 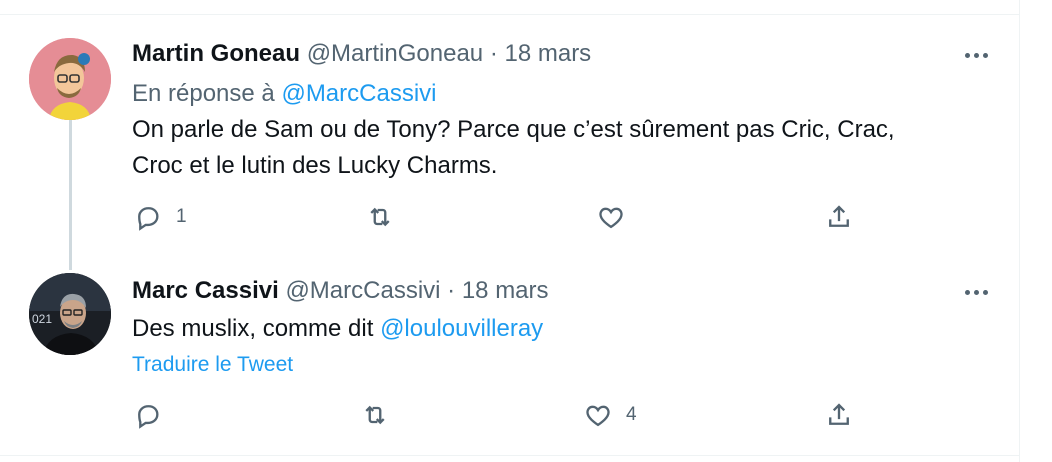 What do you see at coordinates (181, 216) in the screenshot?
I see `reply-count: 1` at bounding box center [181, 216].